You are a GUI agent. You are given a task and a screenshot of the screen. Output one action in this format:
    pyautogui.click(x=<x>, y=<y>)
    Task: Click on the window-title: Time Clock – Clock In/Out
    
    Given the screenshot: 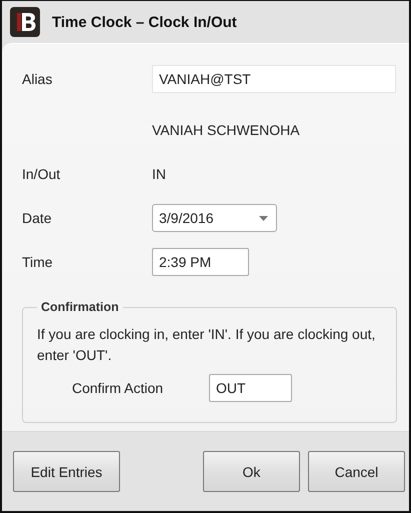 What is the action you would take?
    pyautogui.click(x=144, y=22)
    